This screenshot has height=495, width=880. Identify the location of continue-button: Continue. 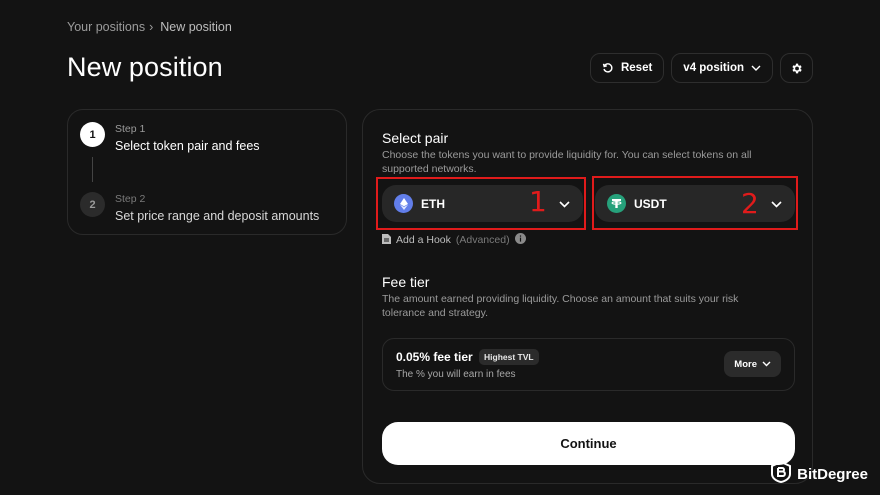
(588, 443).